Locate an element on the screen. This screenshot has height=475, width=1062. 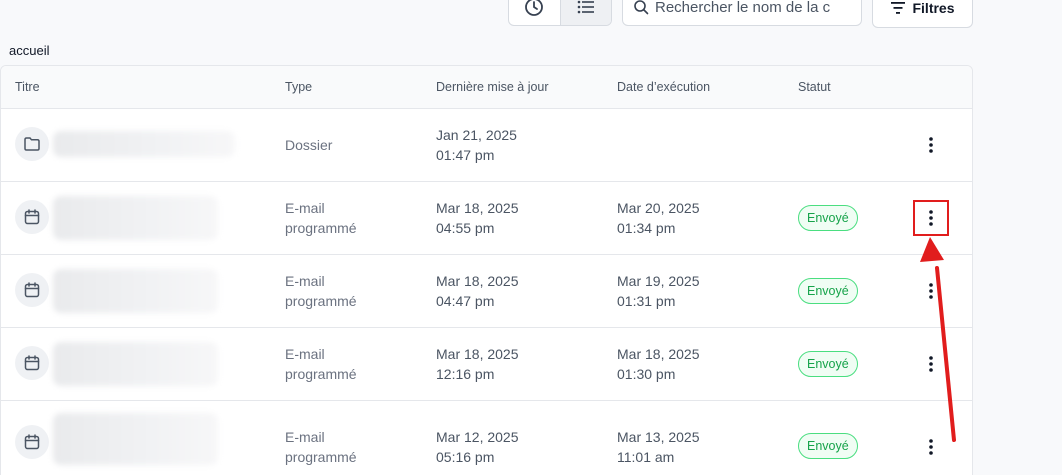
updated-cell: Mar 12, 2025 05:16 pm is located at coordinates (477, 447).